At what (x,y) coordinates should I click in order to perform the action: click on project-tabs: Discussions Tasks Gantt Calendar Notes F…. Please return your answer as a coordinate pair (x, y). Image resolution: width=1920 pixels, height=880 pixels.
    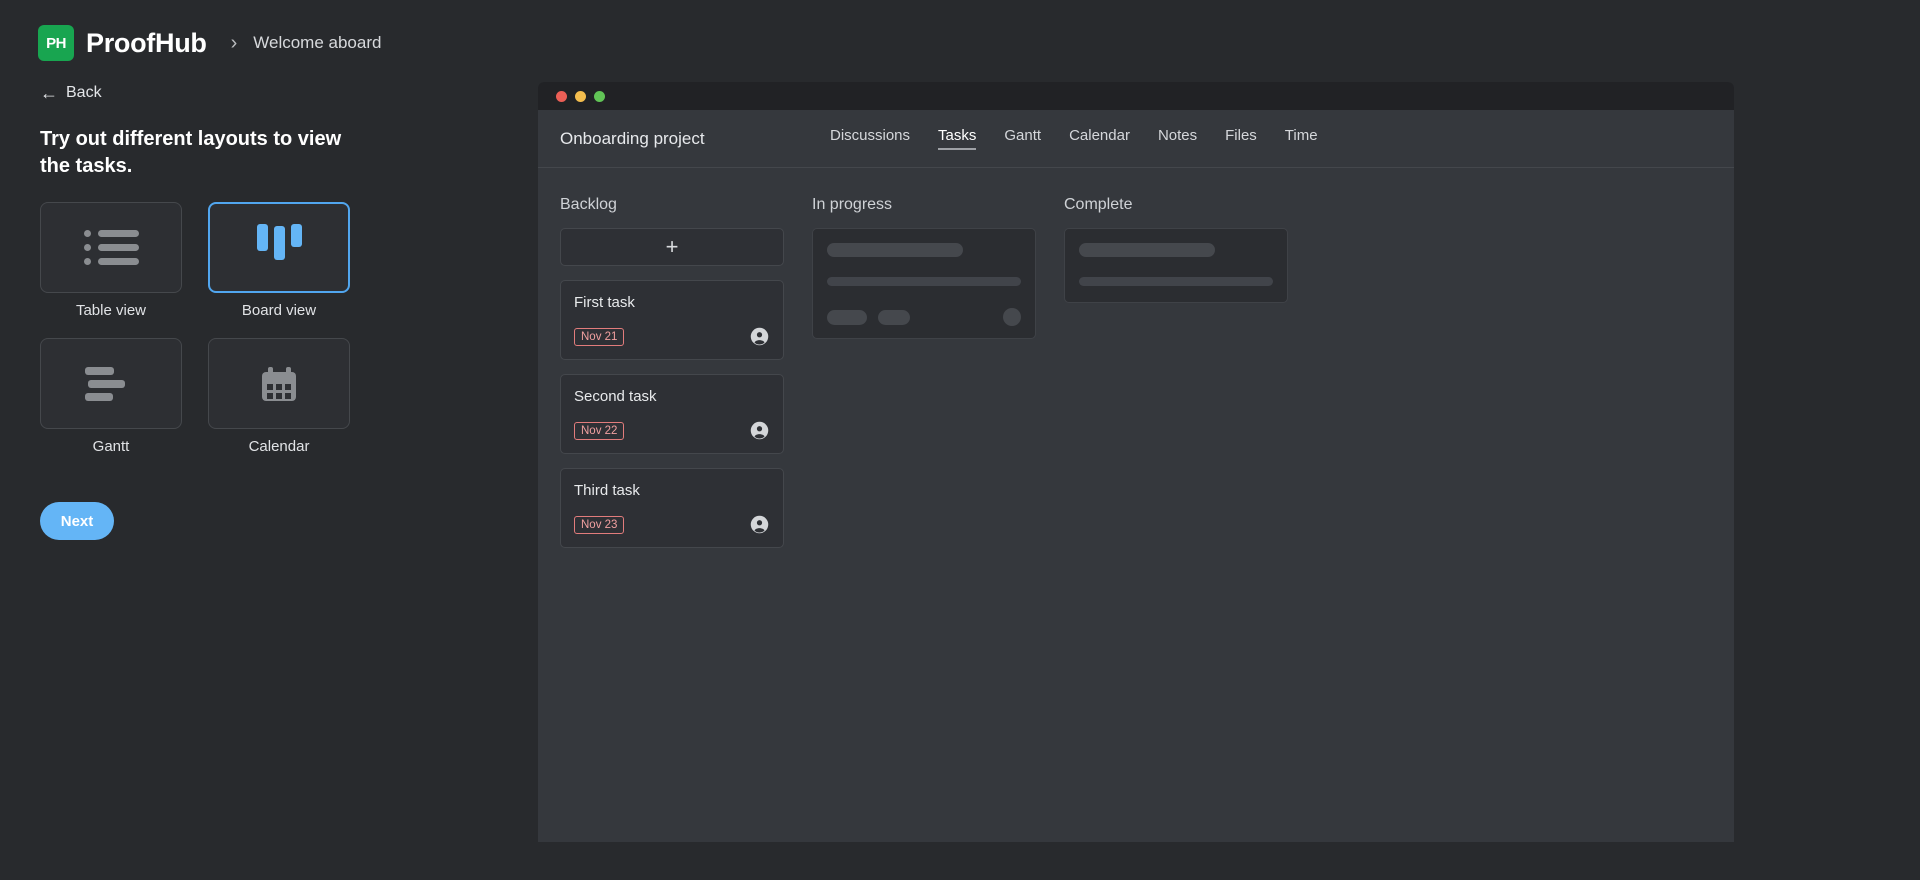
    Looking at the image, I should click on (1074, 138).